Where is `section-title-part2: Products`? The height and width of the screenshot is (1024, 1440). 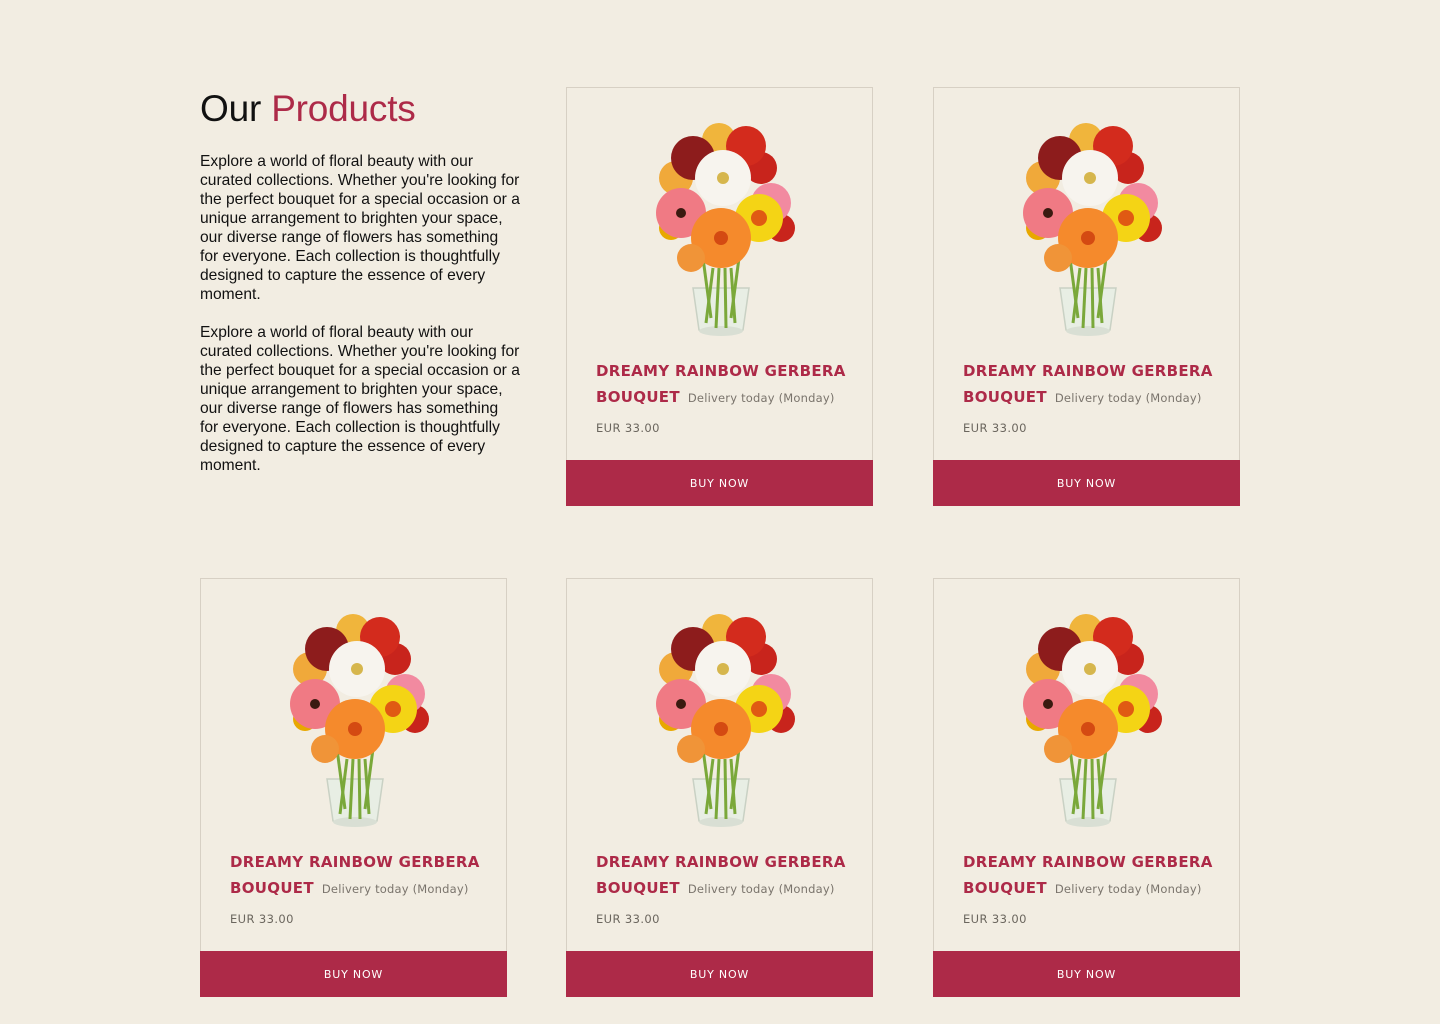 section-title-part2: Products is located at coordinates (343, 108).